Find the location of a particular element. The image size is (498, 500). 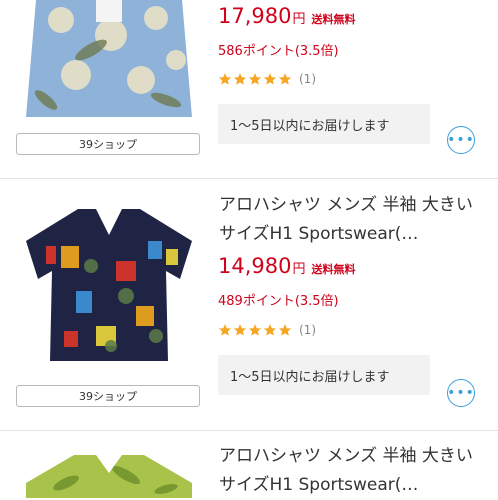

price: 17,980 is located at coordinates (255, 16).